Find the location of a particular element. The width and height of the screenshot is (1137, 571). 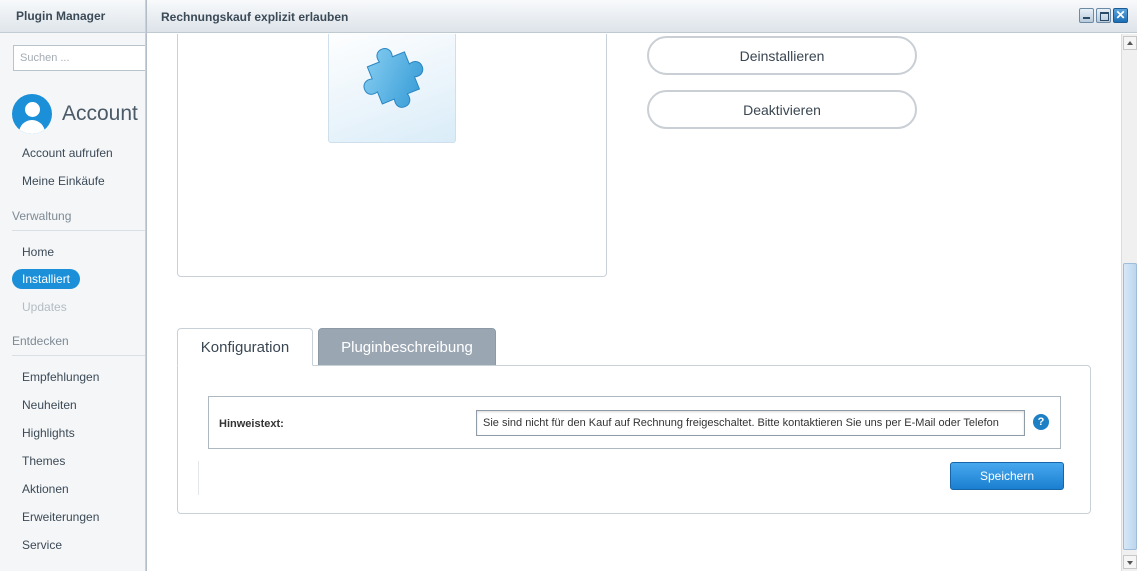

close-icon: ✕ is located at coordinates (1120, 15).